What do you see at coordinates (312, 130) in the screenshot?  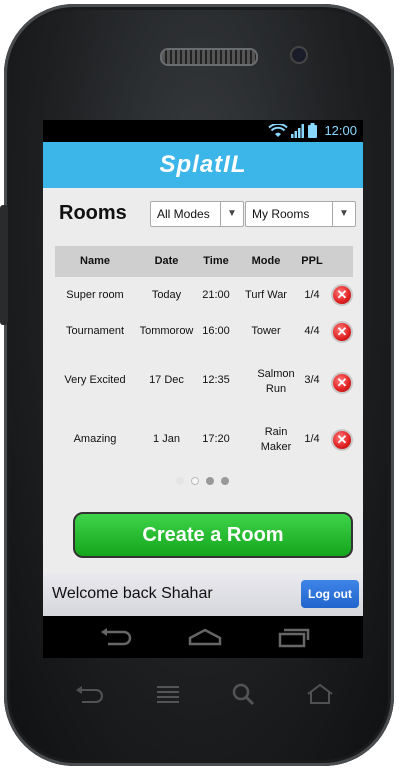 I see `battery-icon` at bounding box center [312, 130].